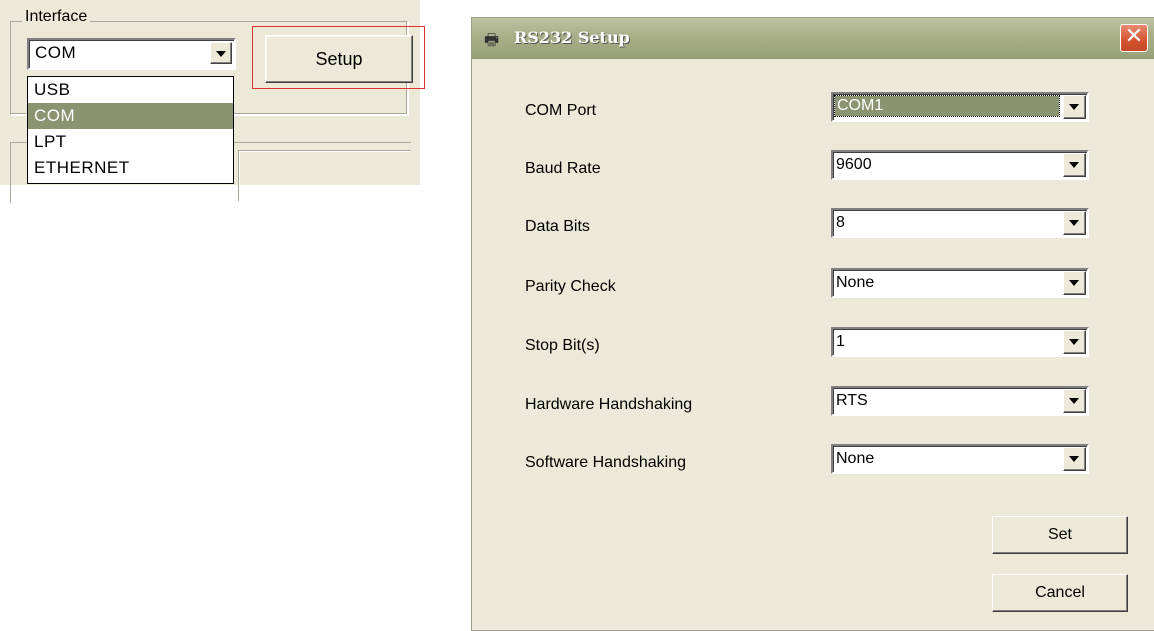  Describe the element at coordinates (960, 459) in the screenshot. I see `software-handshaking-select: None` at that location.